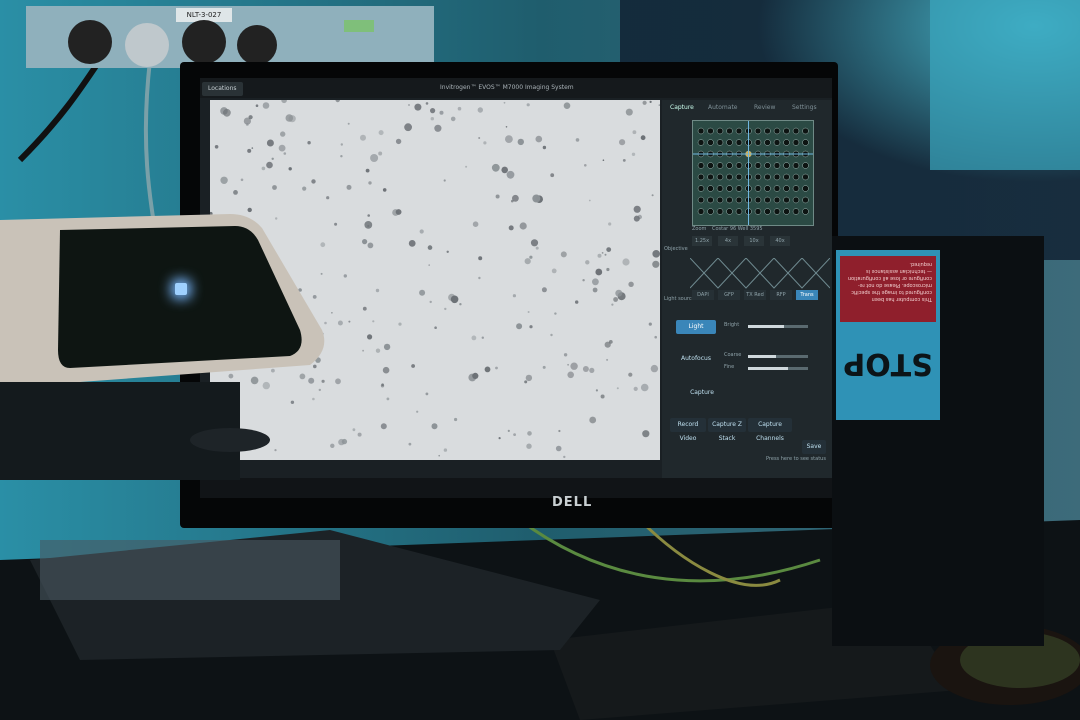 This screenshot has width=1080, height=720. What do you see at coordinates (754, 241) in the screenshot?
I see `objective-10x: 10x` at bounding box center [754, 241].